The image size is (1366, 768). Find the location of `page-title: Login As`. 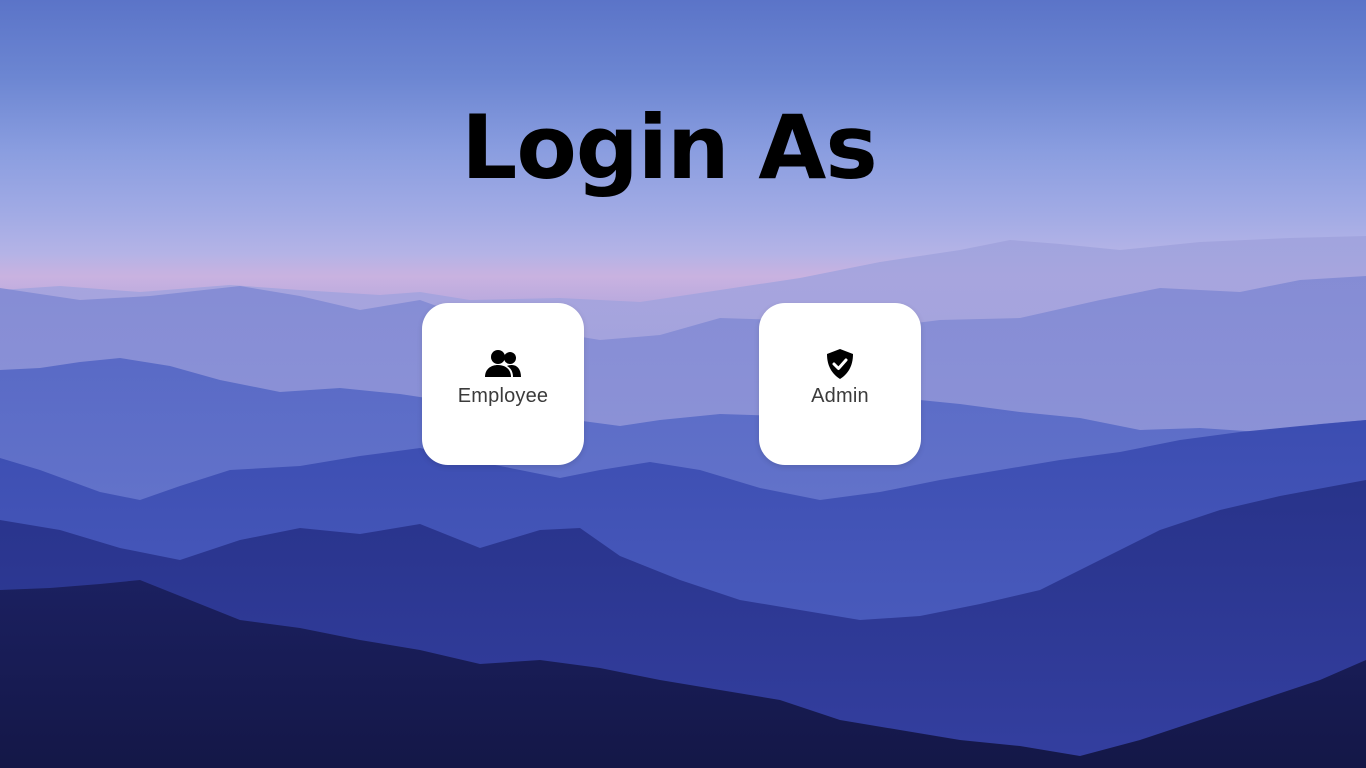

page-title: Login As is located at coordinates (669, 147).